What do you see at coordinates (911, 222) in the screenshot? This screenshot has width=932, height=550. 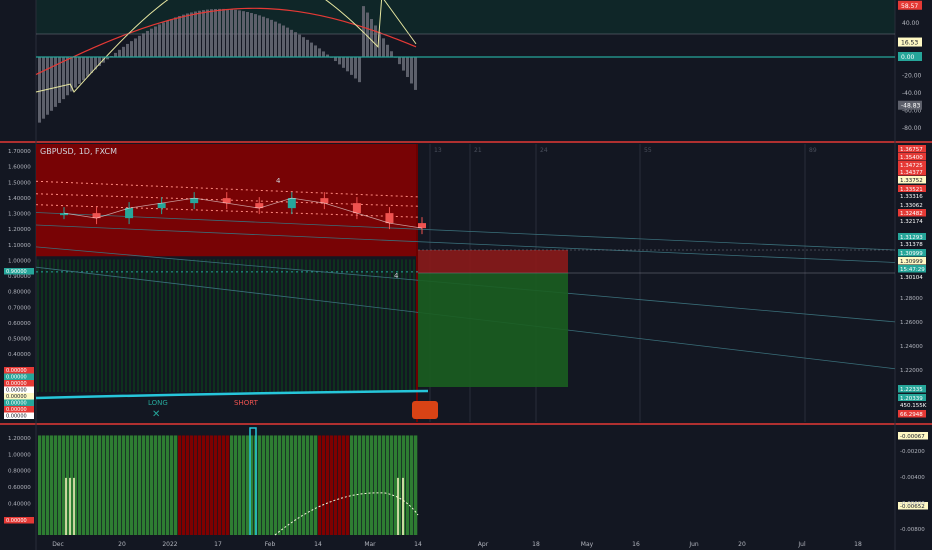 I see `right-price-badge-text: 1.32174` at bounding box center [911, 222].